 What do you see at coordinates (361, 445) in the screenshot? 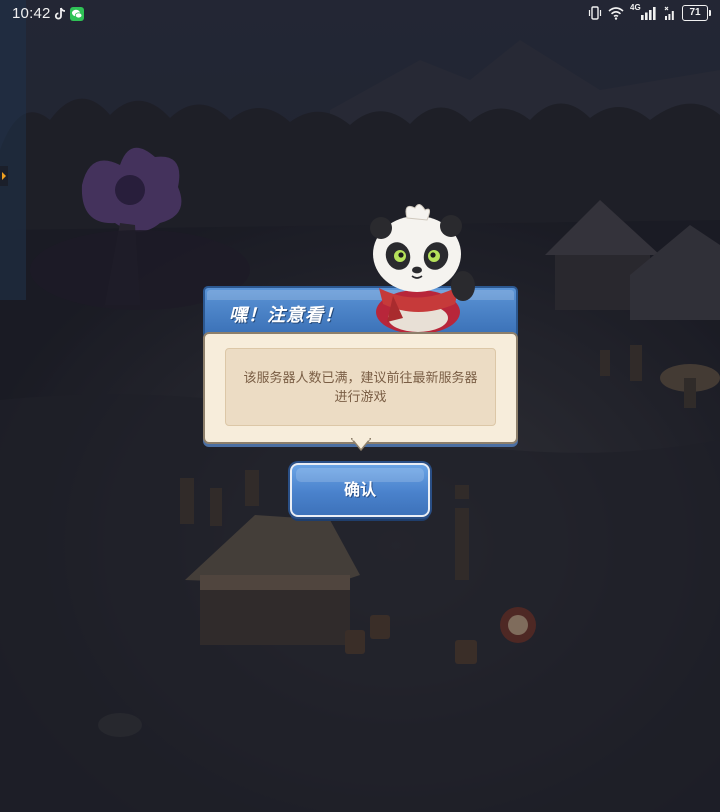
I see `dialog-pointer-icon` at bounding box center [361, 445].